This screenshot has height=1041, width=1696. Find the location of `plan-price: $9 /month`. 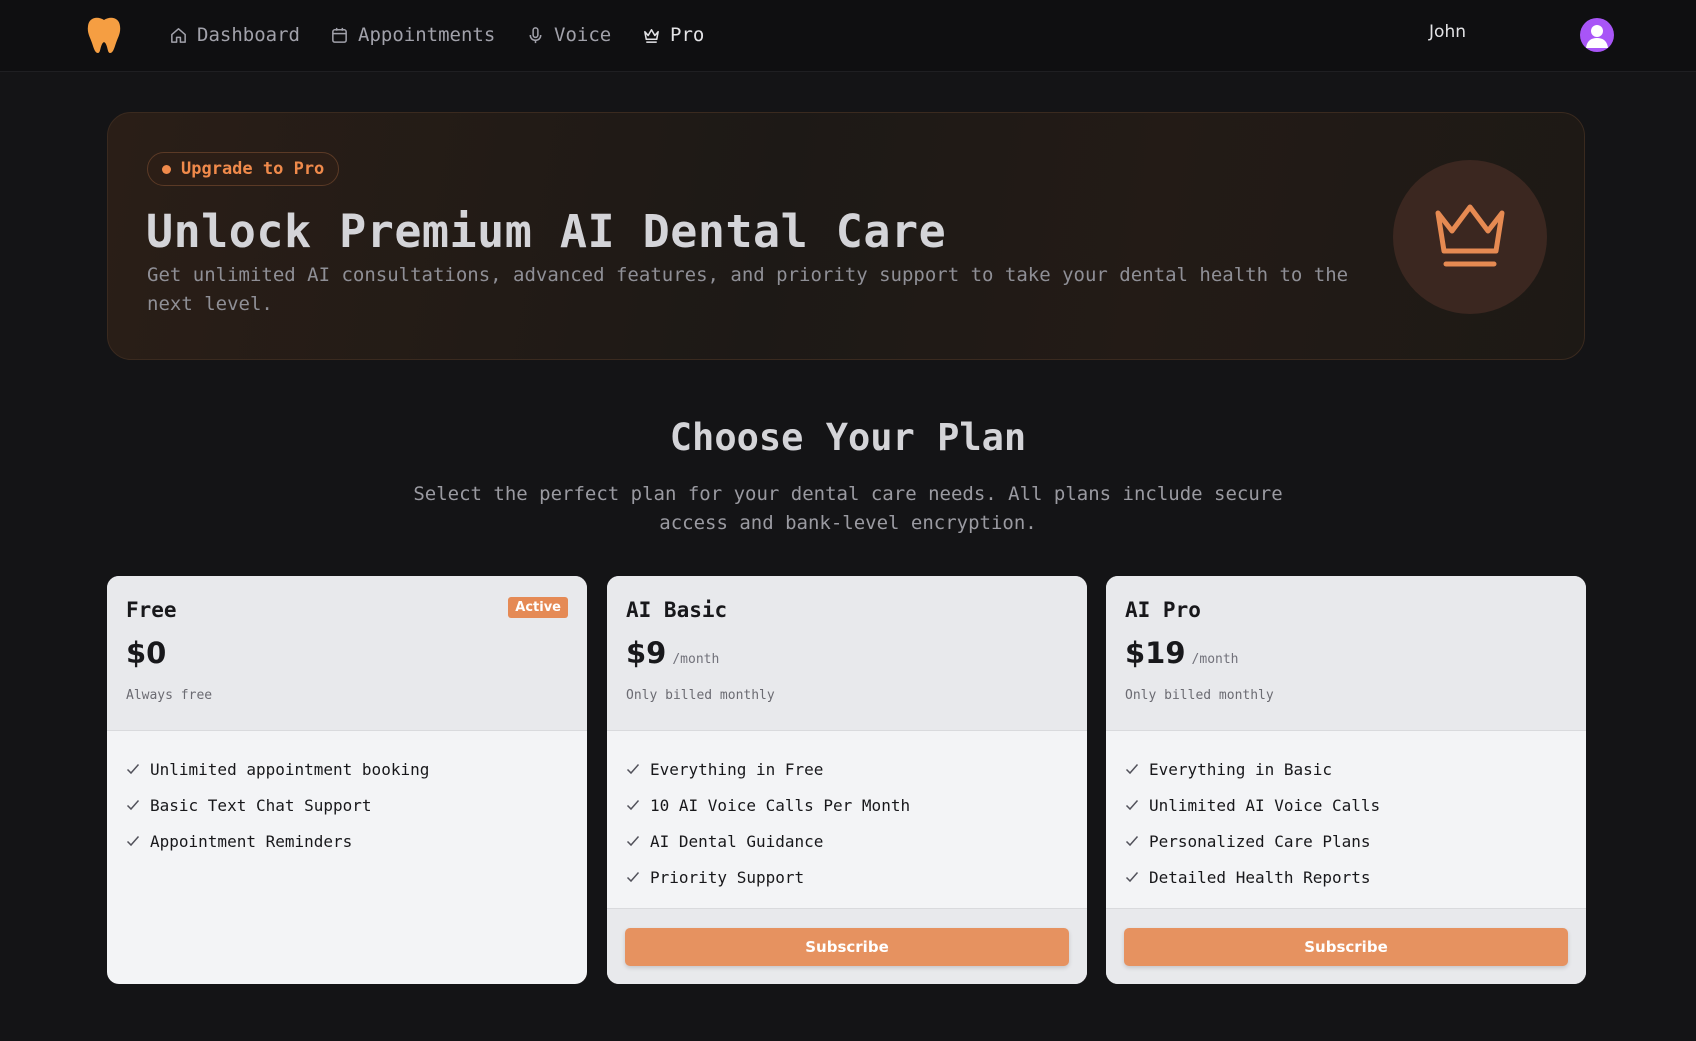

plan-price: $9 /month is located at coordinates (672, 653).